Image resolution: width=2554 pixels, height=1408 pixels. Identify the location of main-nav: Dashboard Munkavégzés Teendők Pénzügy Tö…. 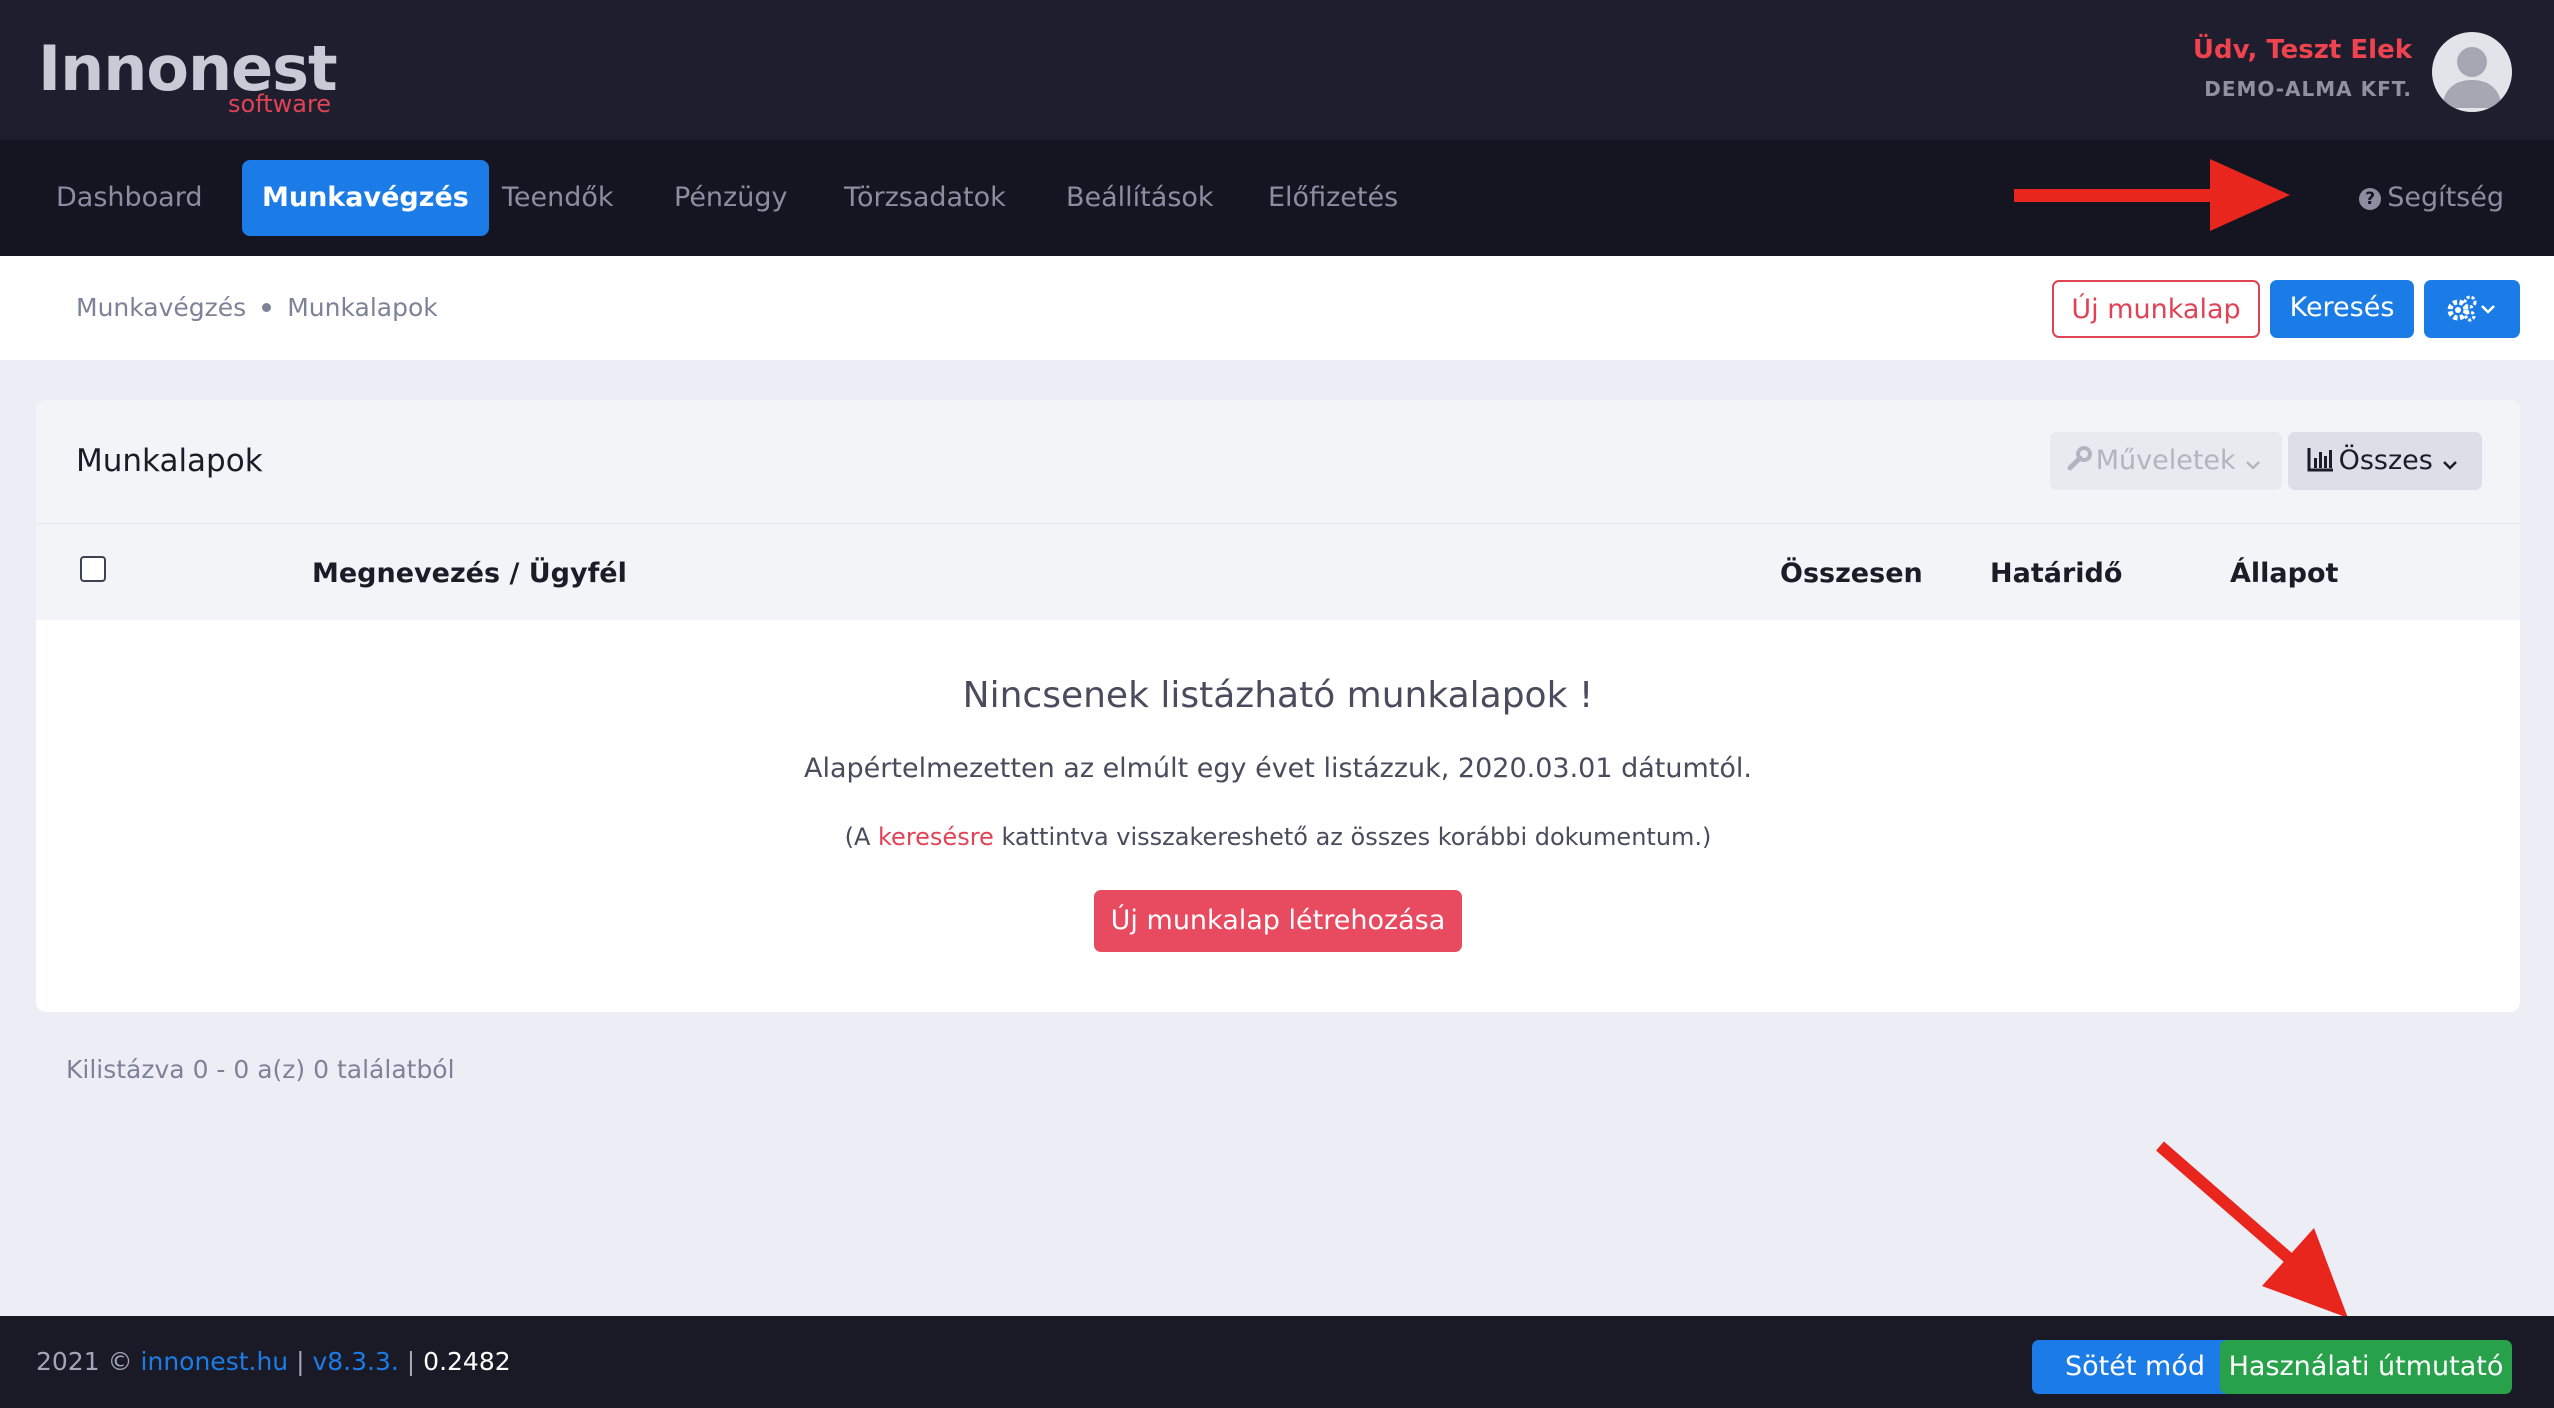
(1277, 198).